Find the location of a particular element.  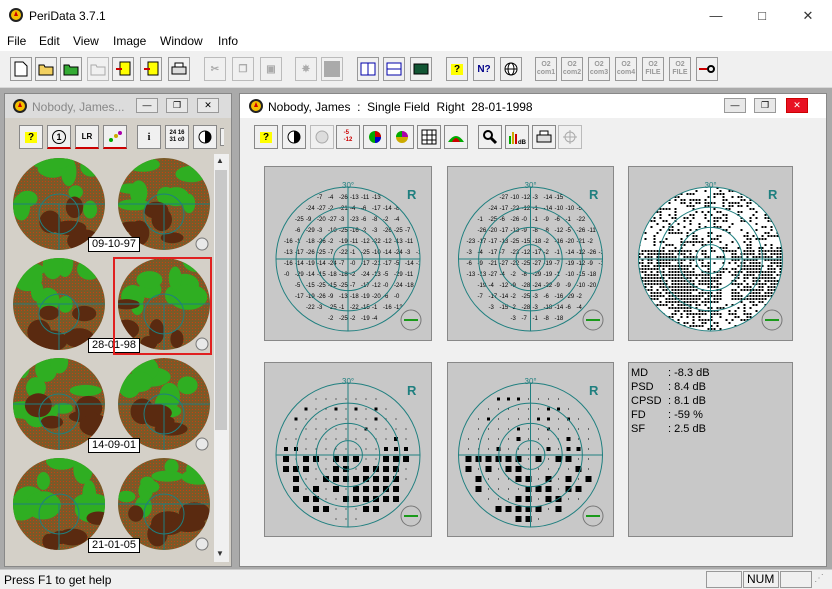

svg-text: -3 is located at coordinates (320, 308).